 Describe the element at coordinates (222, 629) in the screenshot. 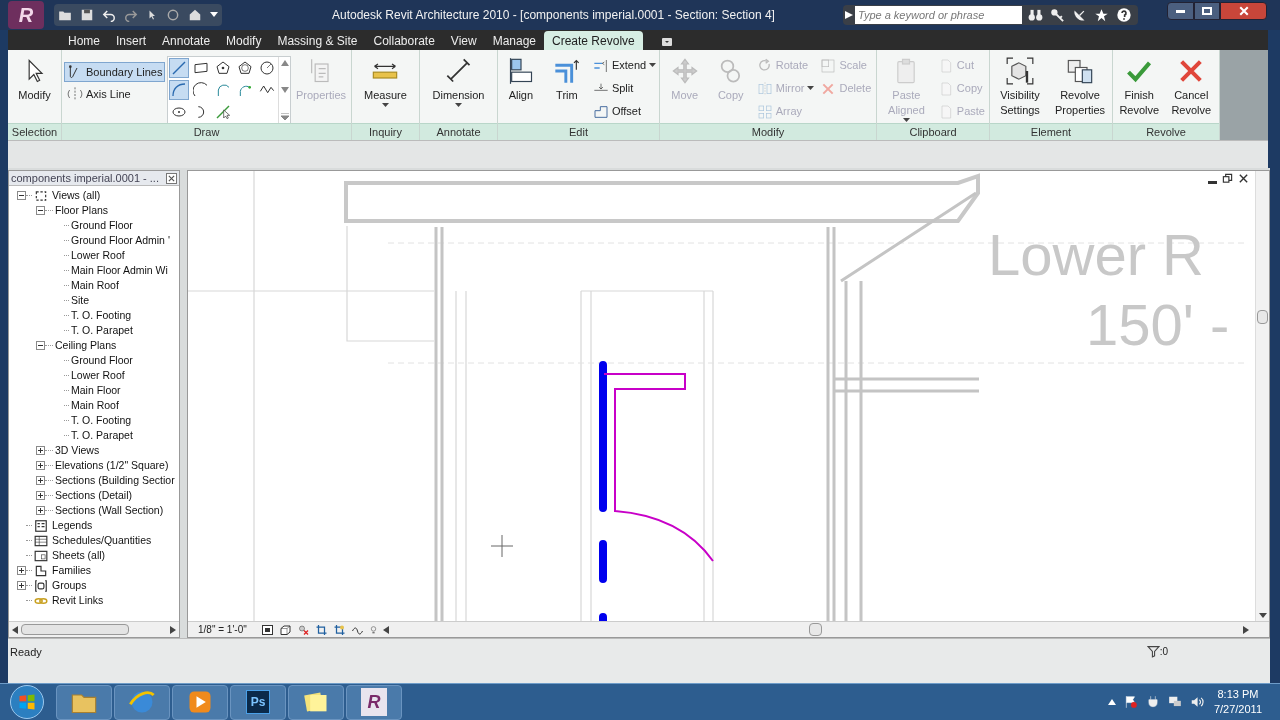

I see `view-scale: 1/8" = 1'-0"` at that location.